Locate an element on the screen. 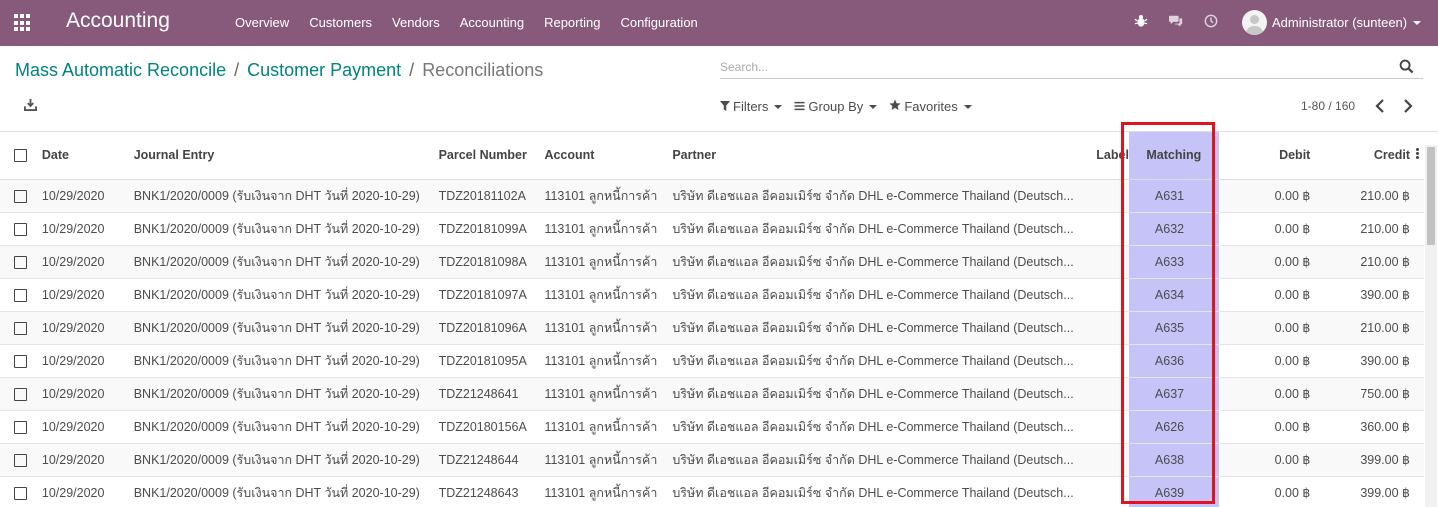  group-by-dropdown: Group By is located at coordinates (836, 106).